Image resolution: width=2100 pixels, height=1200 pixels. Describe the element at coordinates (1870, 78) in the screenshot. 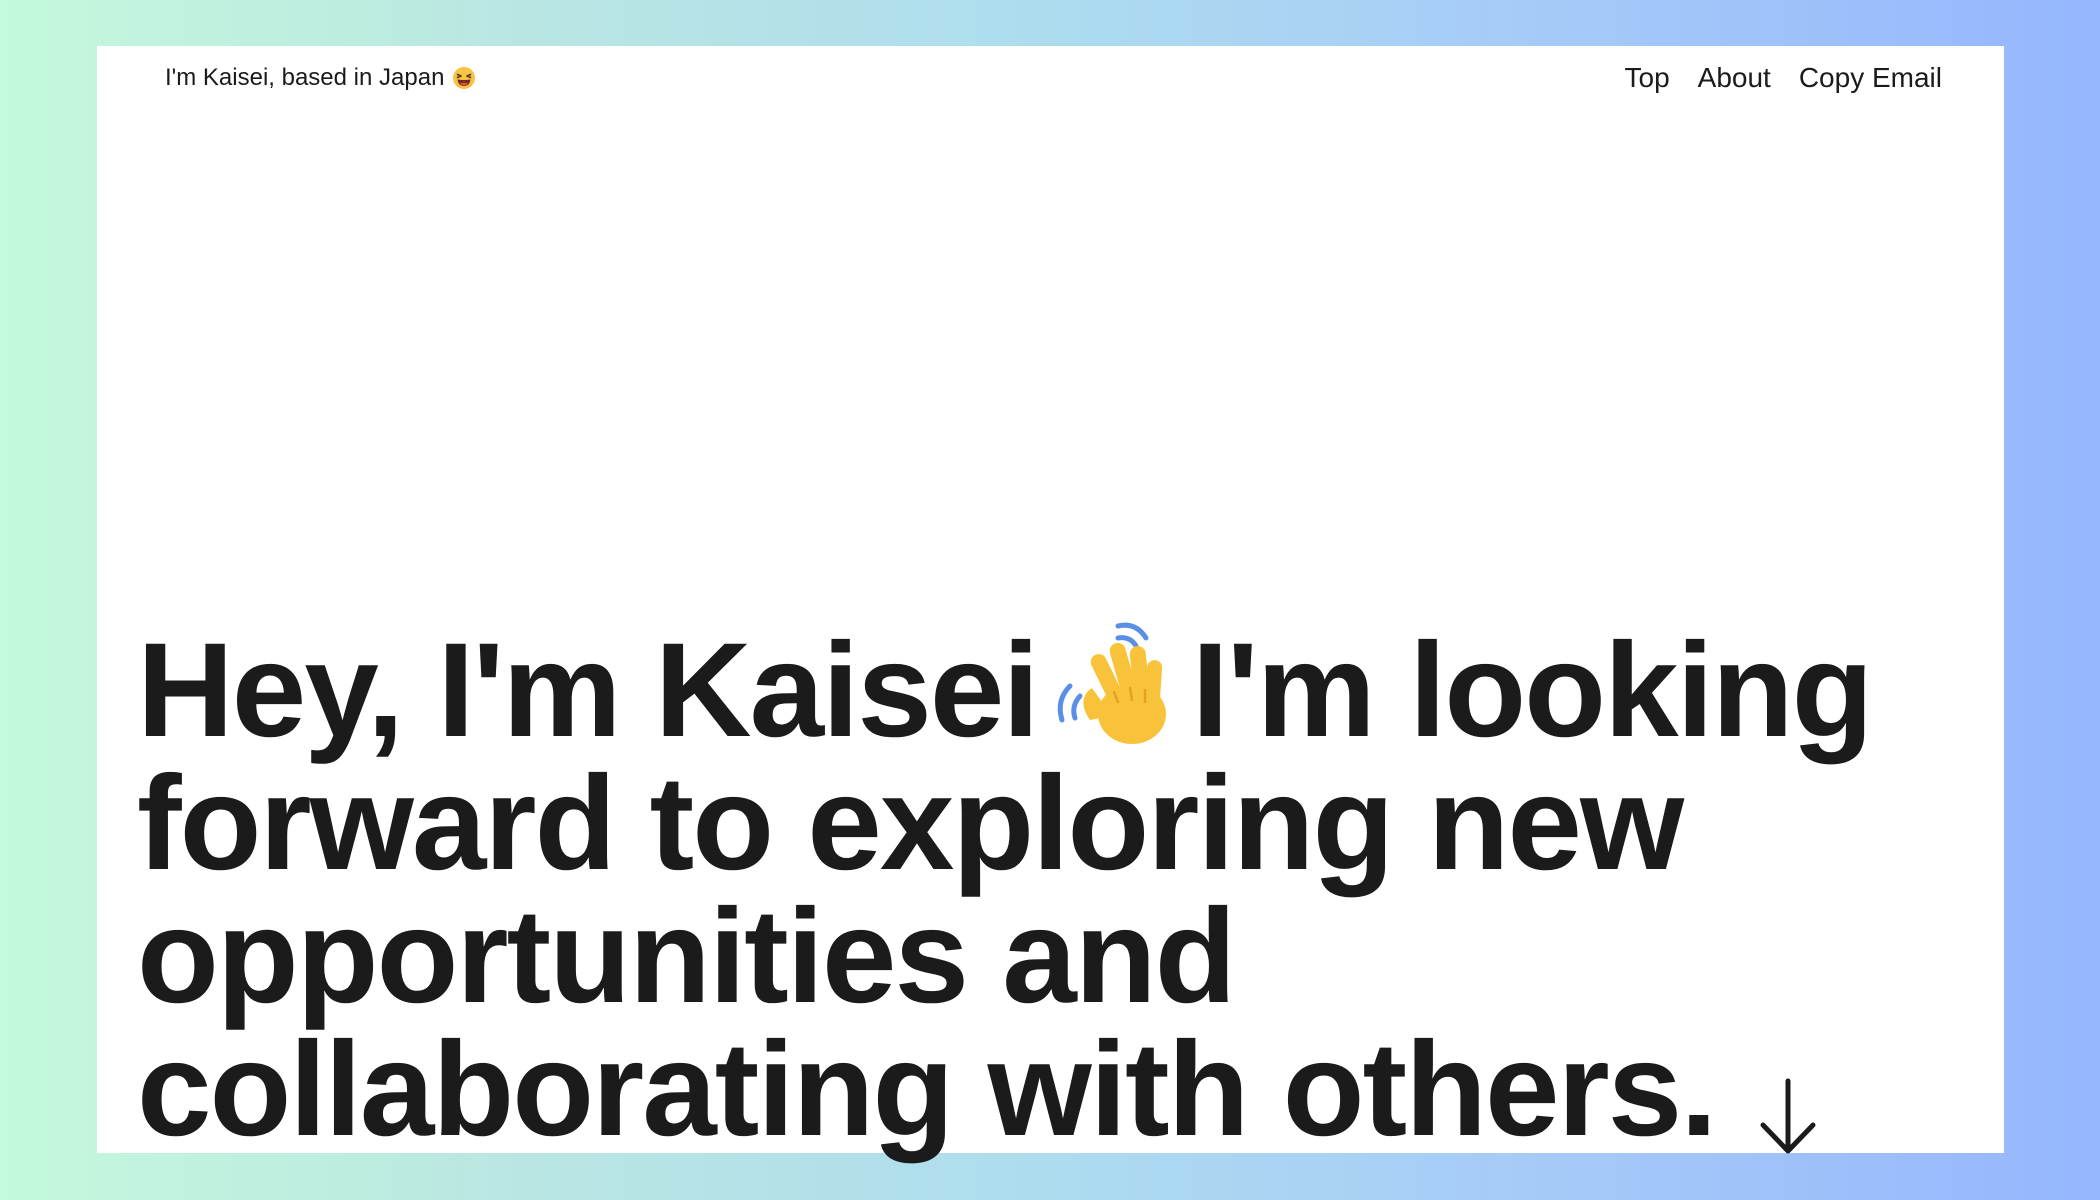

I see `nav-copy-email-link: Copy Email` at that location.